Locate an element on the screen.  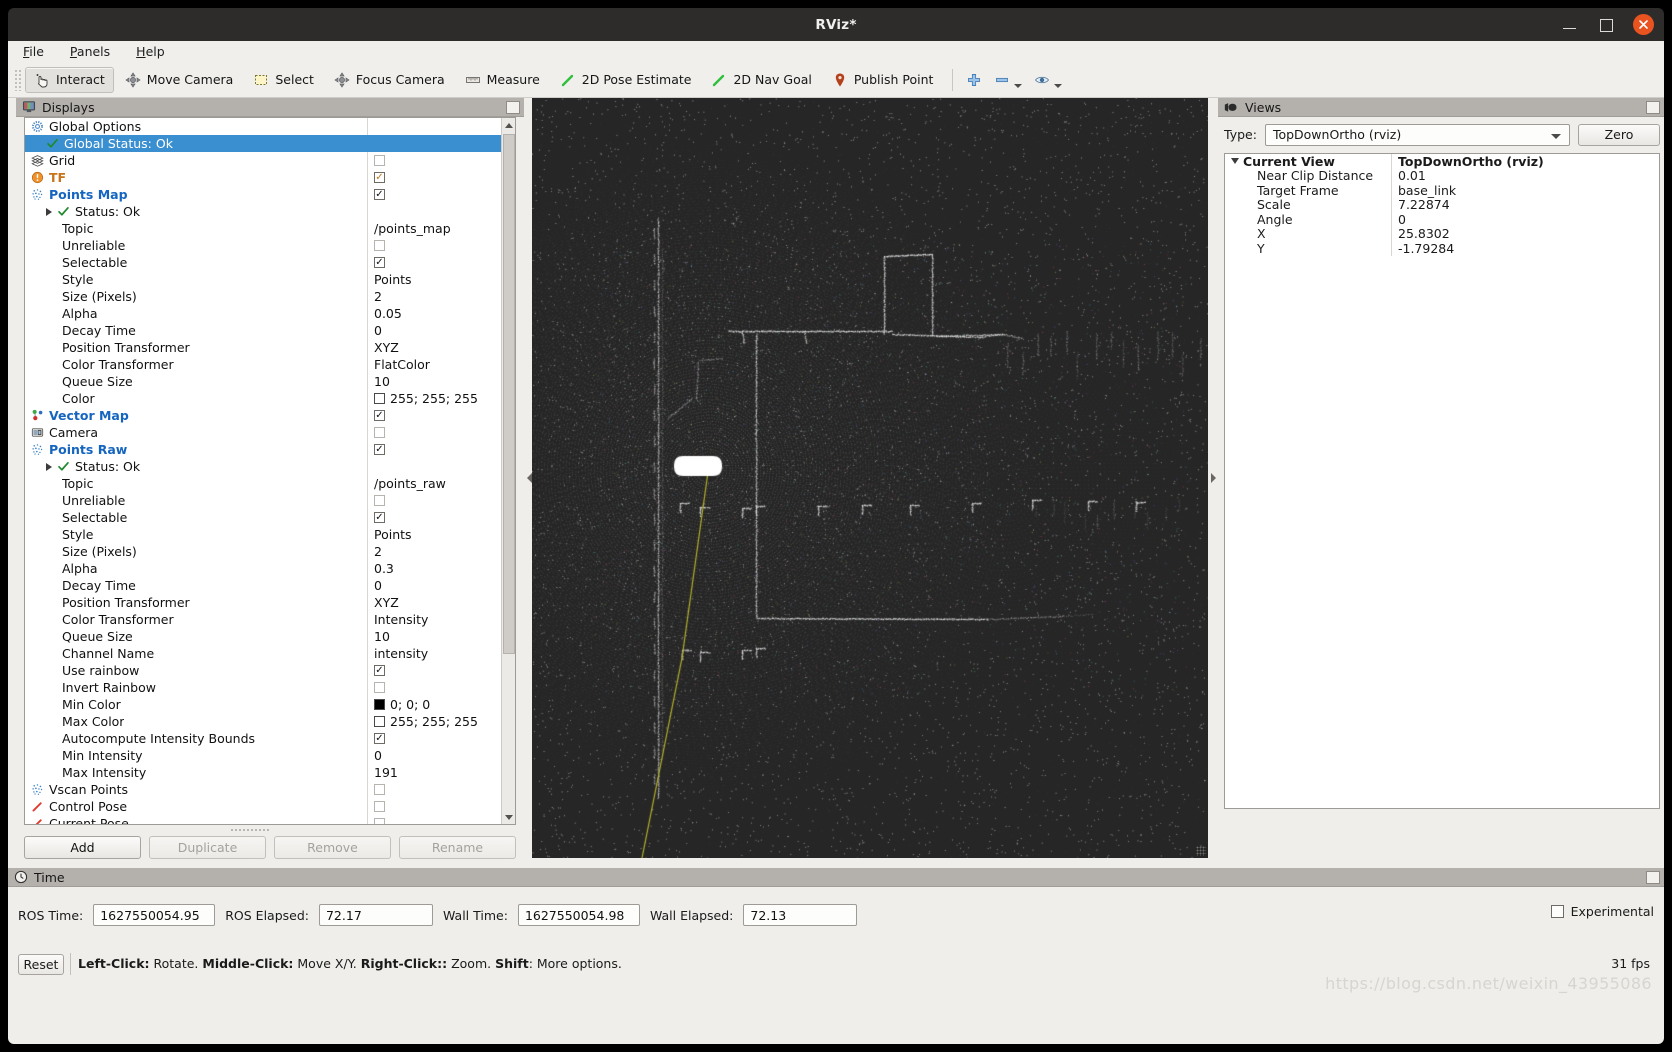
scroll-thumb is located at coordinates (509, 394).